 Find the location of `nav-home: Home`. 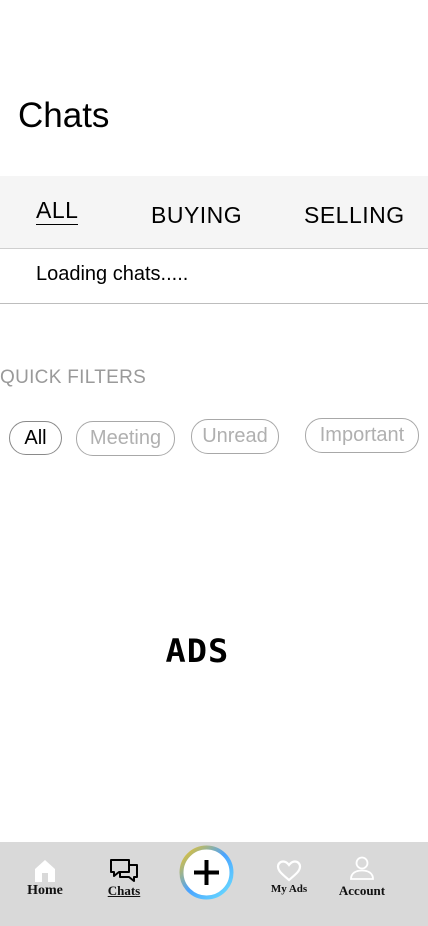

nav-home: Home is located at coordinates (45, 878).